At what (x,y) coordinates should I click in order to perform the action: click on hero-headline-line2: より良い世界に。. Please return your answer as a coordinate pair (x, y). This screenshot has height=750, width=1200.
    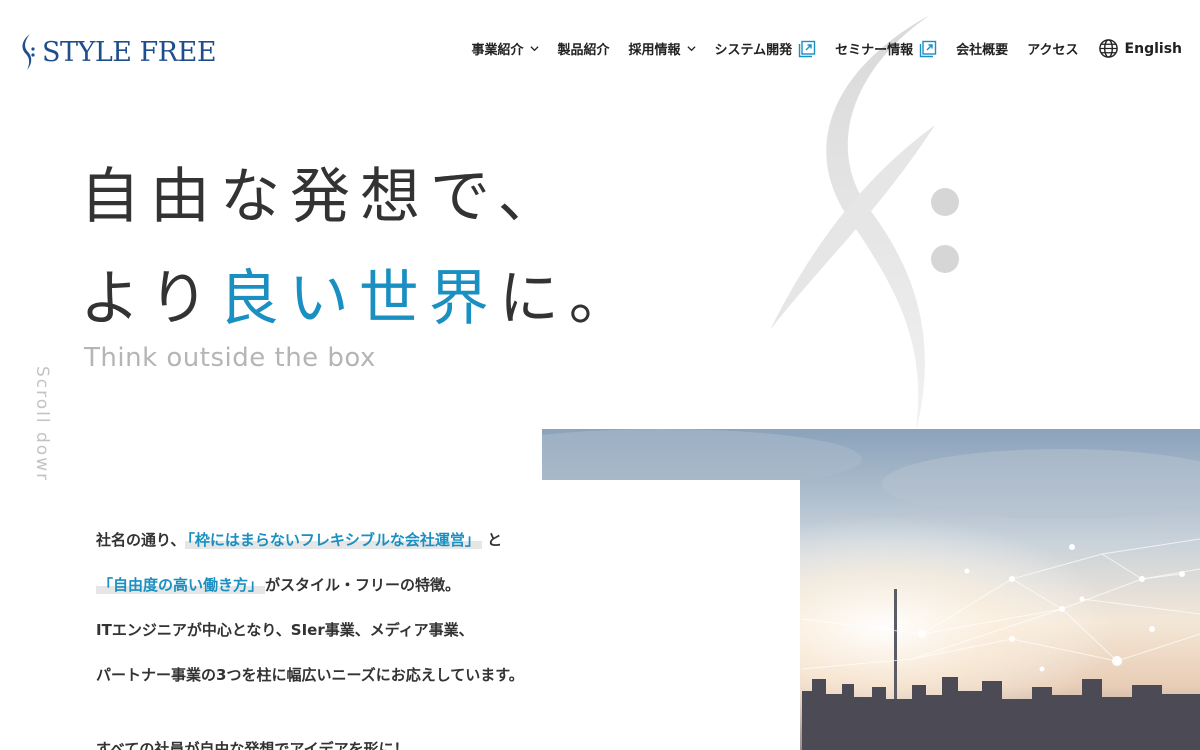
    Looking at the image, I should click on (359, 293).